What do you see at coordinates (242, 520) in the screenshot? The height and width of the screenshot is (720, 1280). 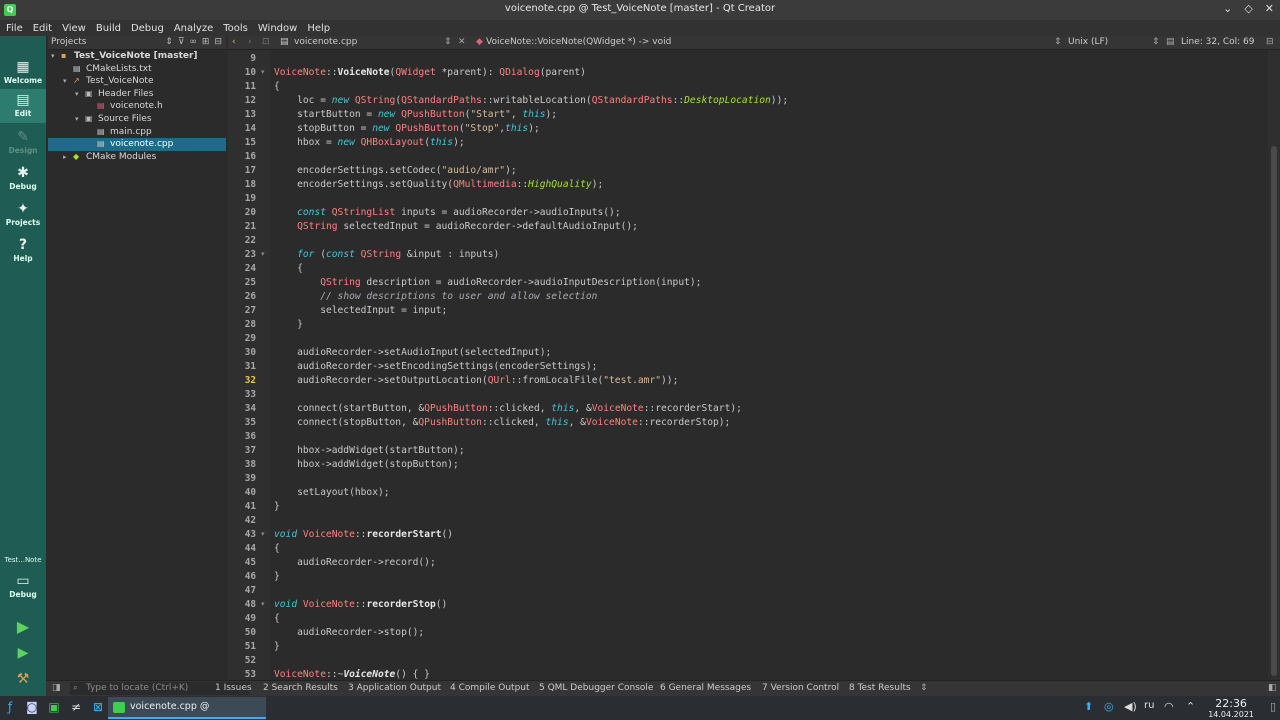 I see `line-number: 42` at bounding box center [242, 520].